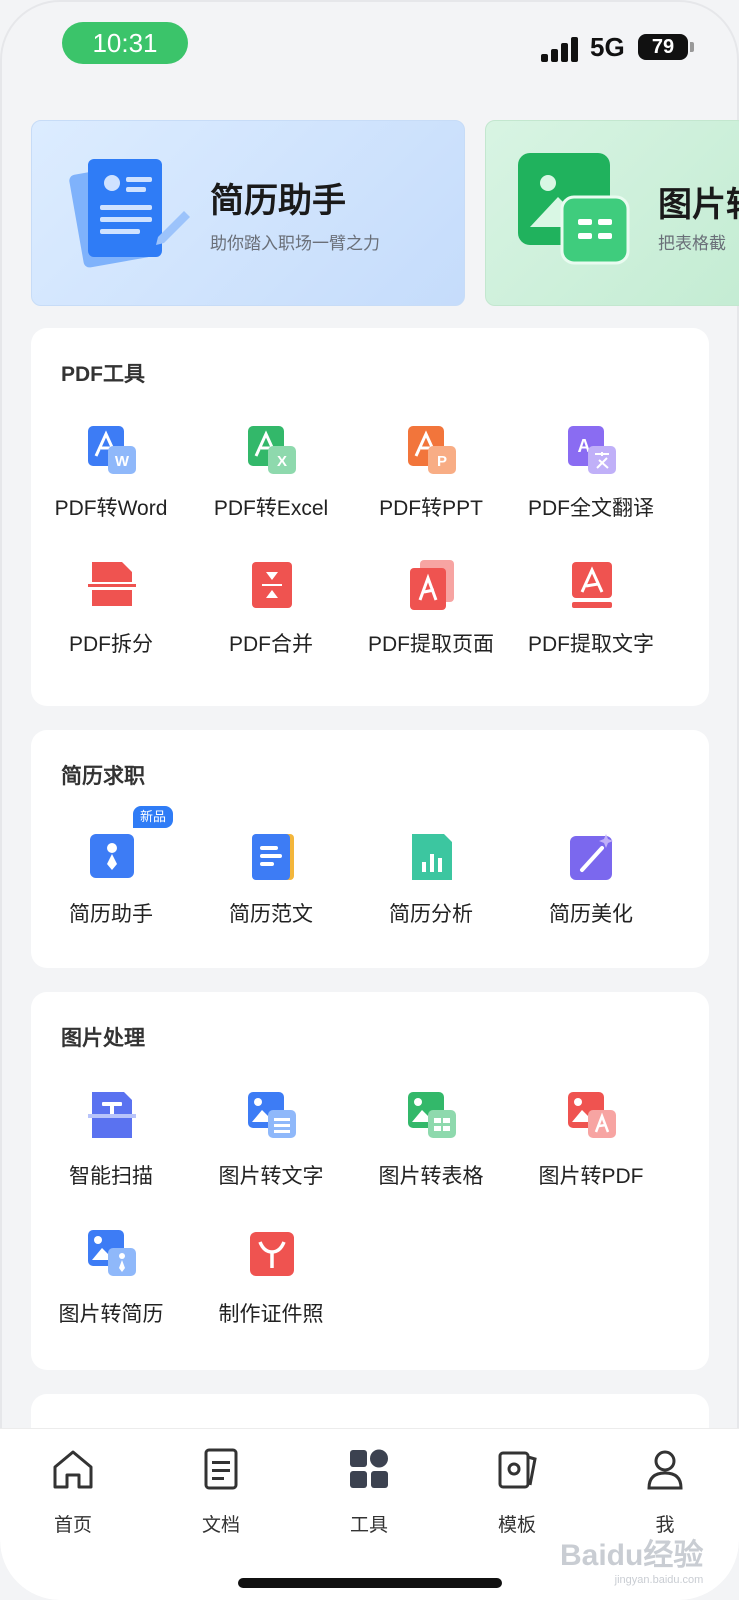 This screenshot has width=739, height=1600. I want to click on tool-image-to-text: 图片转文字, so click(271, 1140).